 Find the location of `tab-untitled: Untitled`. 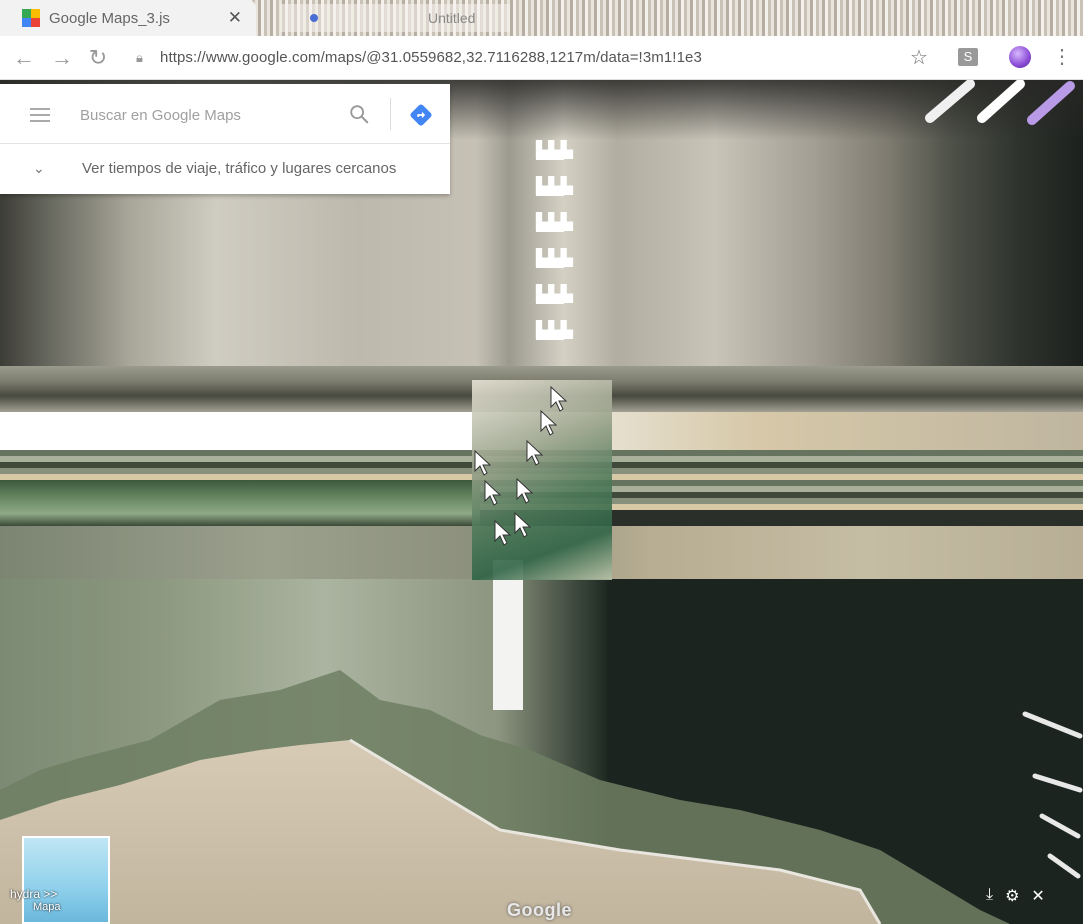

tab-untitled: Untitled is located at coordinates (395, 18).